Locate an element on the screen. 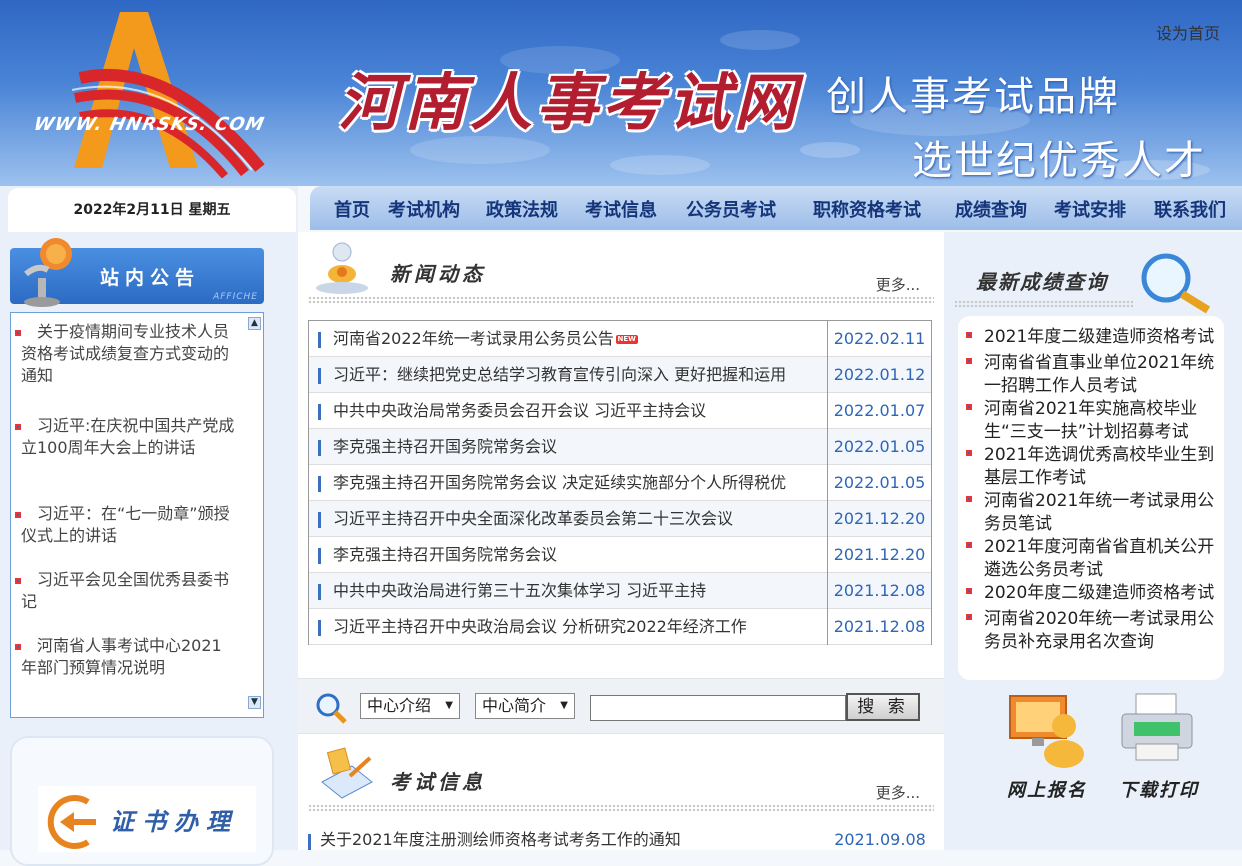 Image resolution: width=1242 pixels, height=866 pixels. score-item: 河南省省直事业单位2021年统一招聘工作人员考试 is located at coordinates (1093, 375).